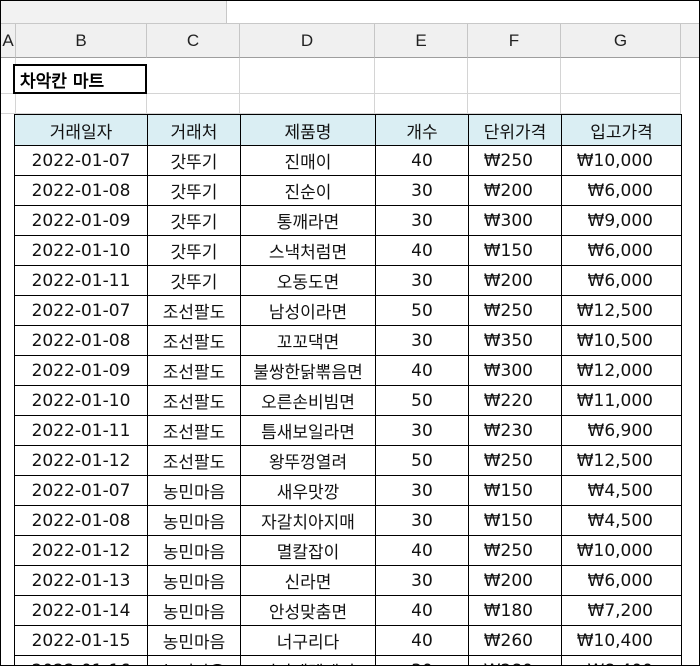  I want to click on cell-product: 진매이, so click(308, 160).